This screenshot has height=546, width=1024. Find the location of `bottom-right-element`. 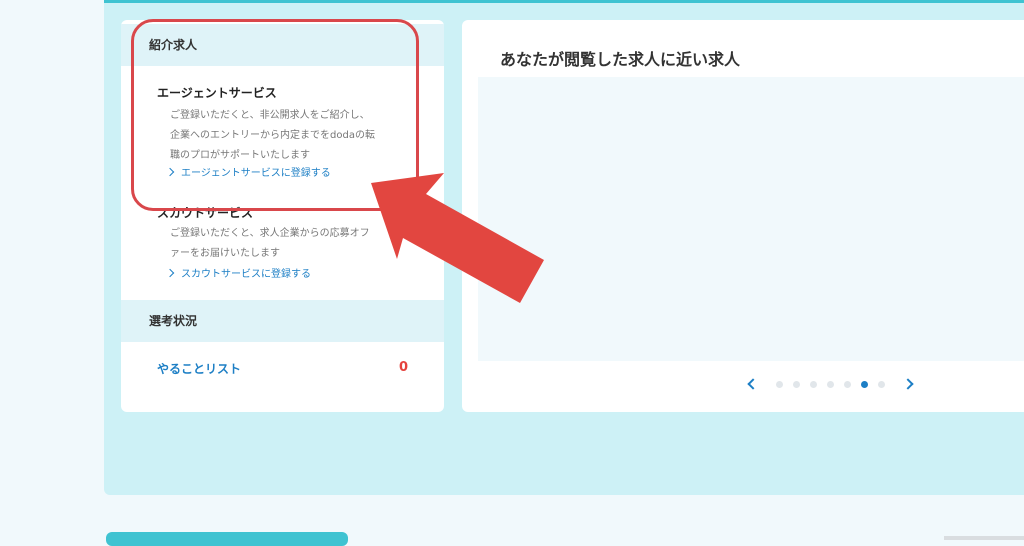

bottom-right-element is located at coordinates (984, 538).